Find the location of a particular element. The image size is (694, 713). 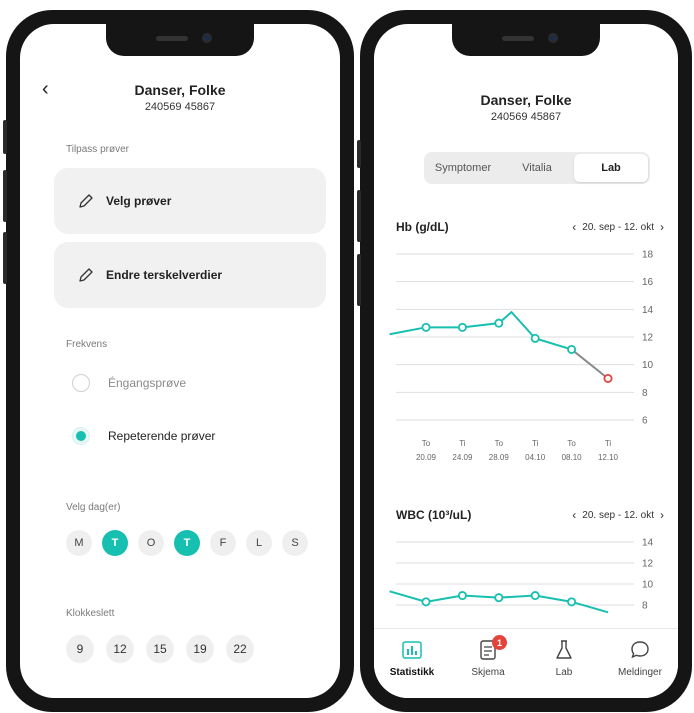

nav-label: Meldinger is located at coordinates (640, 672).